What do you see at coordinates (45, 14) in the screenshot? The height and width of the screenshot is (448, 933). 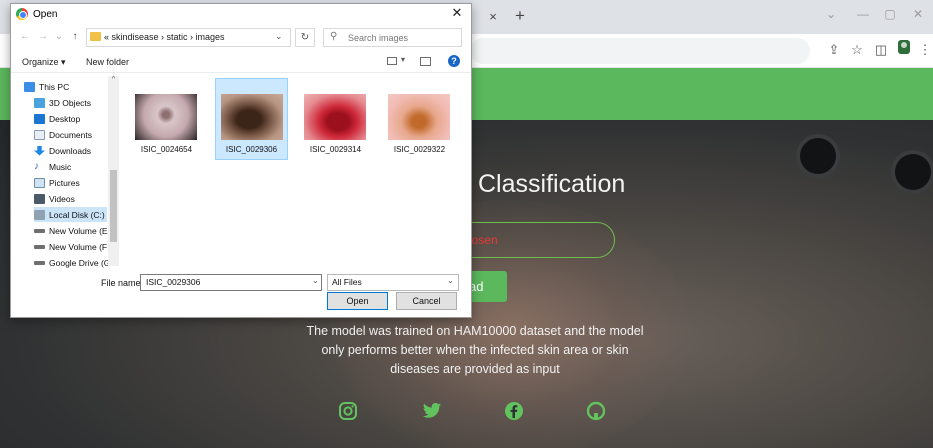 I see `dialog-title: Open` at bounding box center [45, 14].